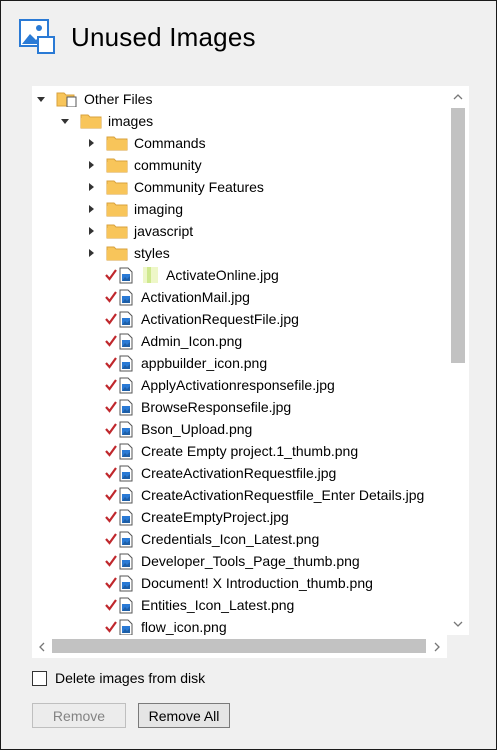 The image size is (497, 750). I want to click on files-folder-icon, so click(66, 99).